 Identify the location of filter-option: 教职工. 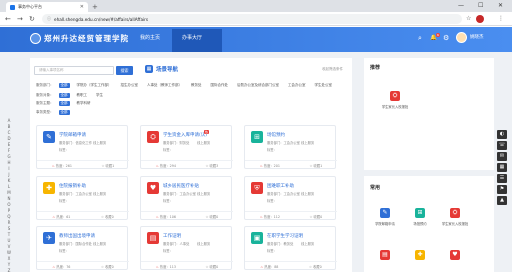
(82, 95).